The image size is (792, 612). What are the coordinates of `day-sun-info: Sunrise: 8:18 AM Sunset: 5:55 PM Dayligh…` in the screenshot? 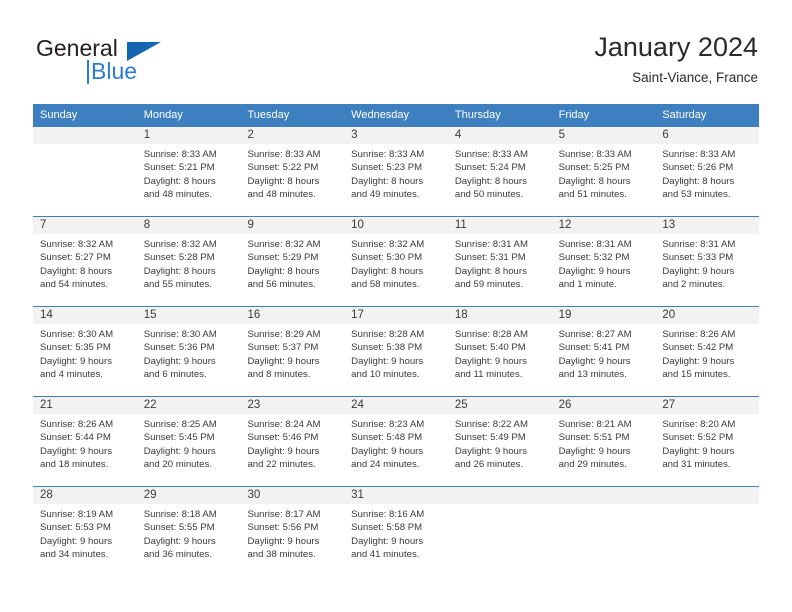 It's located at (180, 535).